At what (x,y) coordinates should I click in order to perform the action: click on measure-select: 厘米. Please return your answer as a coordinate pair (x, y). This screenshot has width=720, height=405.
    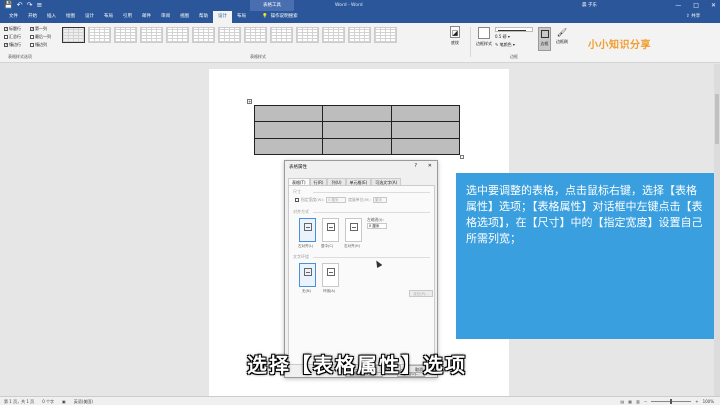
    Looking at the image, I should click on (379, 200).